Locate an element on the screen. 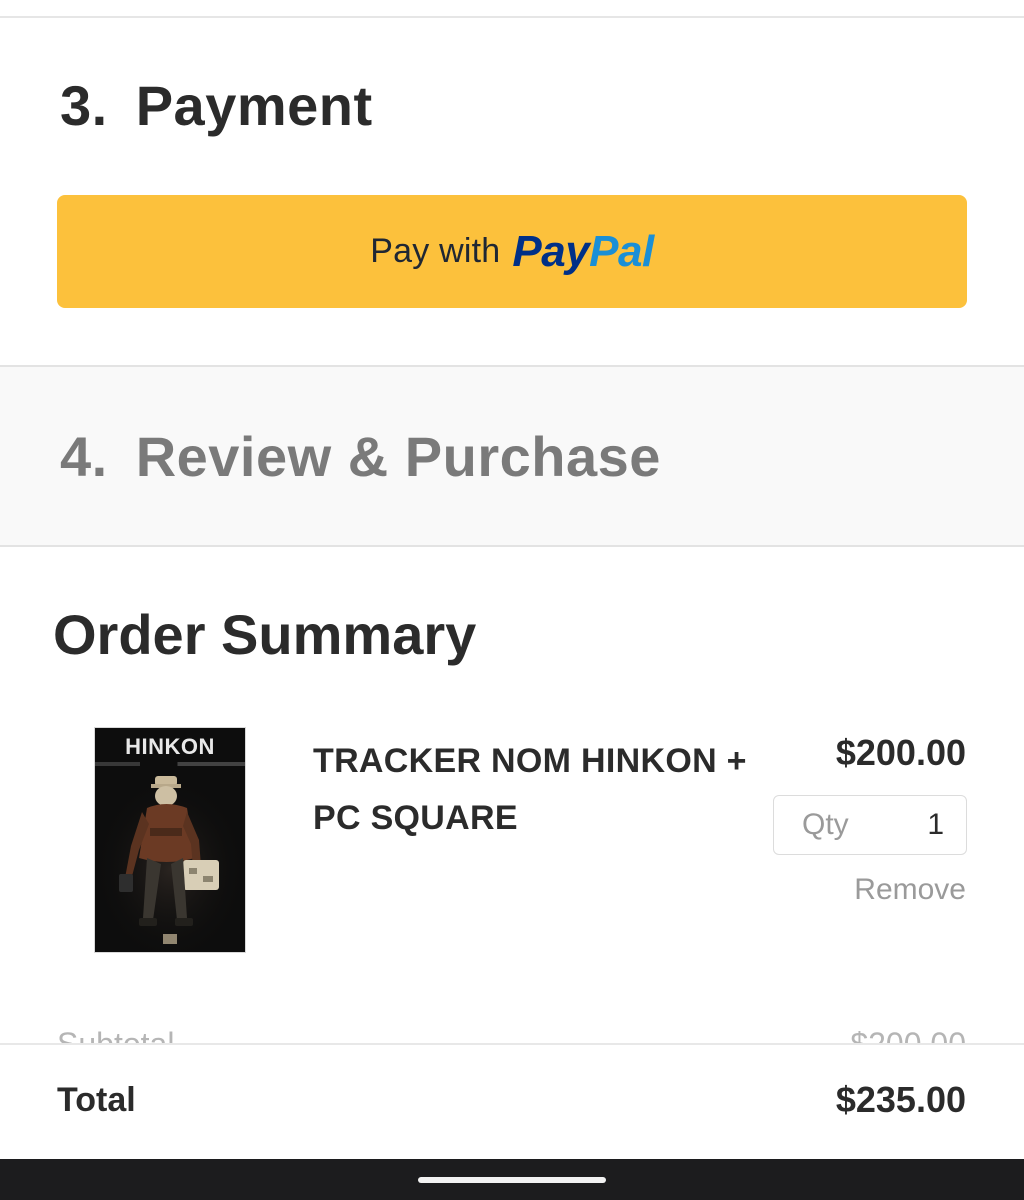  home-indicator is located at coordinates (512, 1180).